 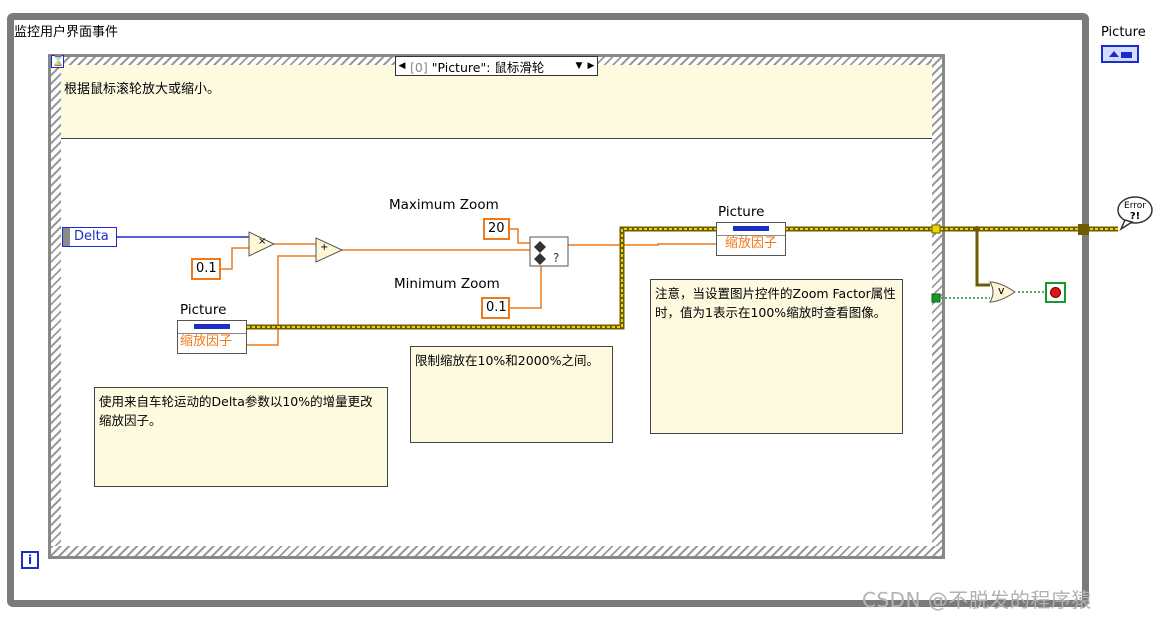 What do you see at coordinates (526, 287) in the screenshot?
I see `wire-min` at bounding box center [526, 287].